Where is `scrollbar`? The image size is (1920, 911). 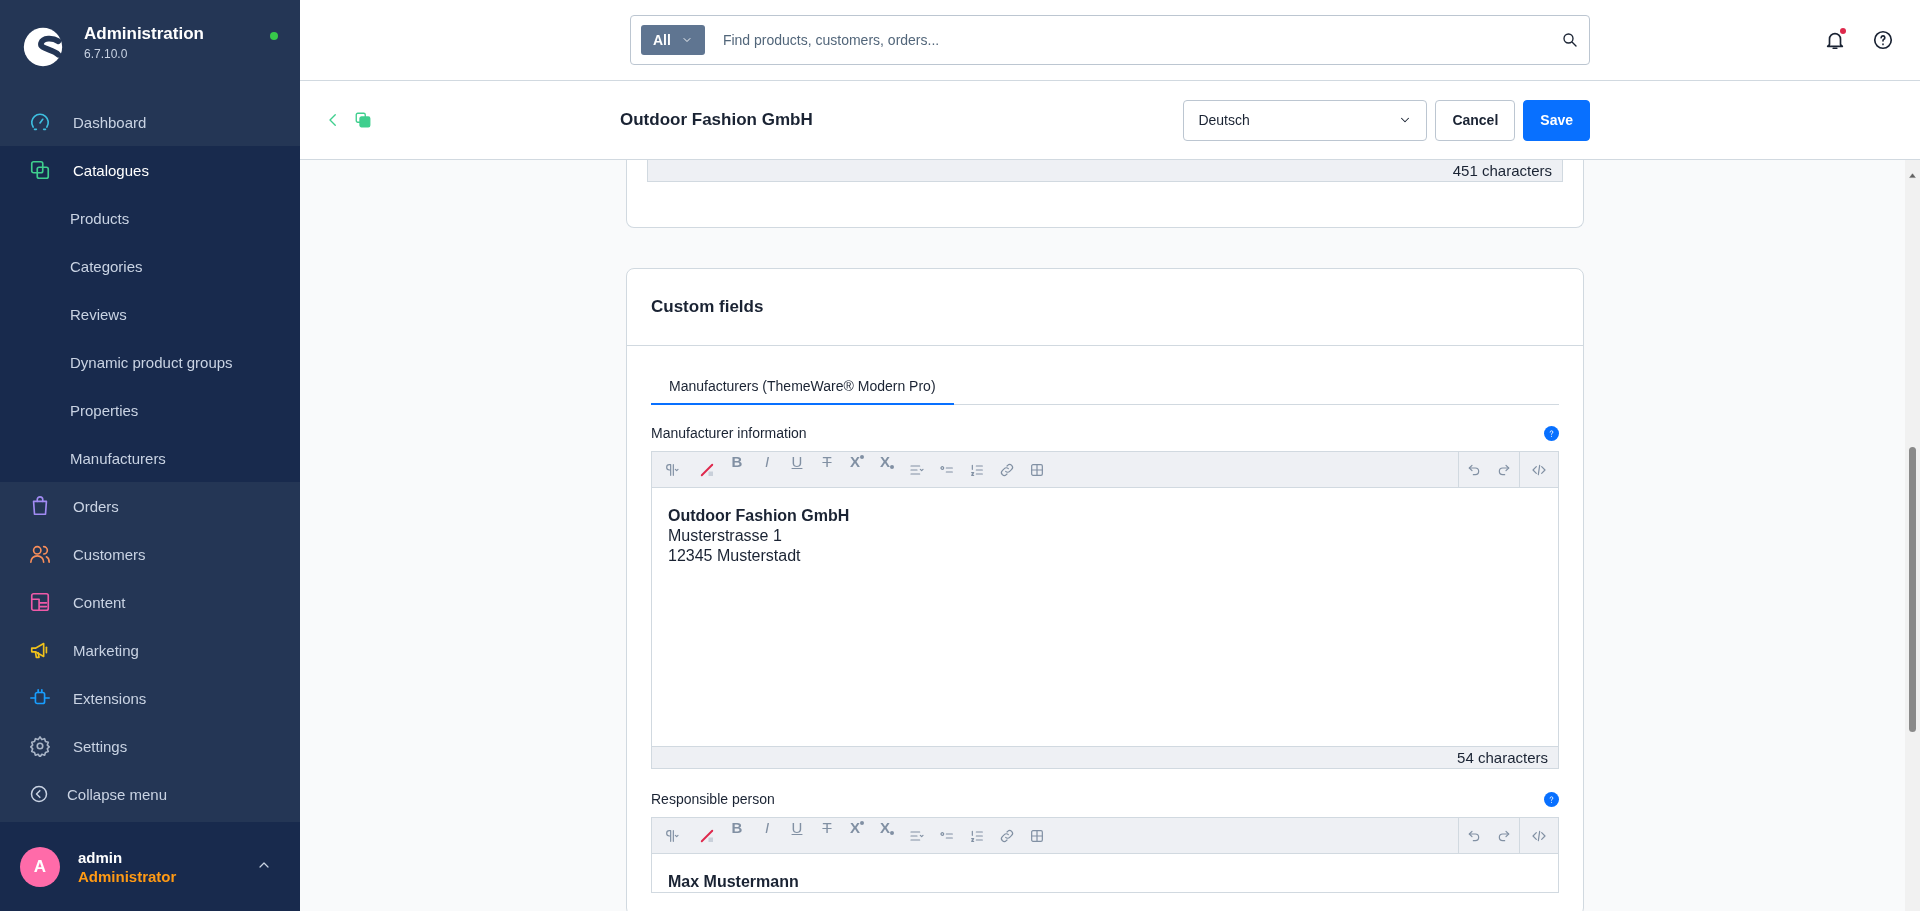 scrollbar is located at coordinates (1912, 535).